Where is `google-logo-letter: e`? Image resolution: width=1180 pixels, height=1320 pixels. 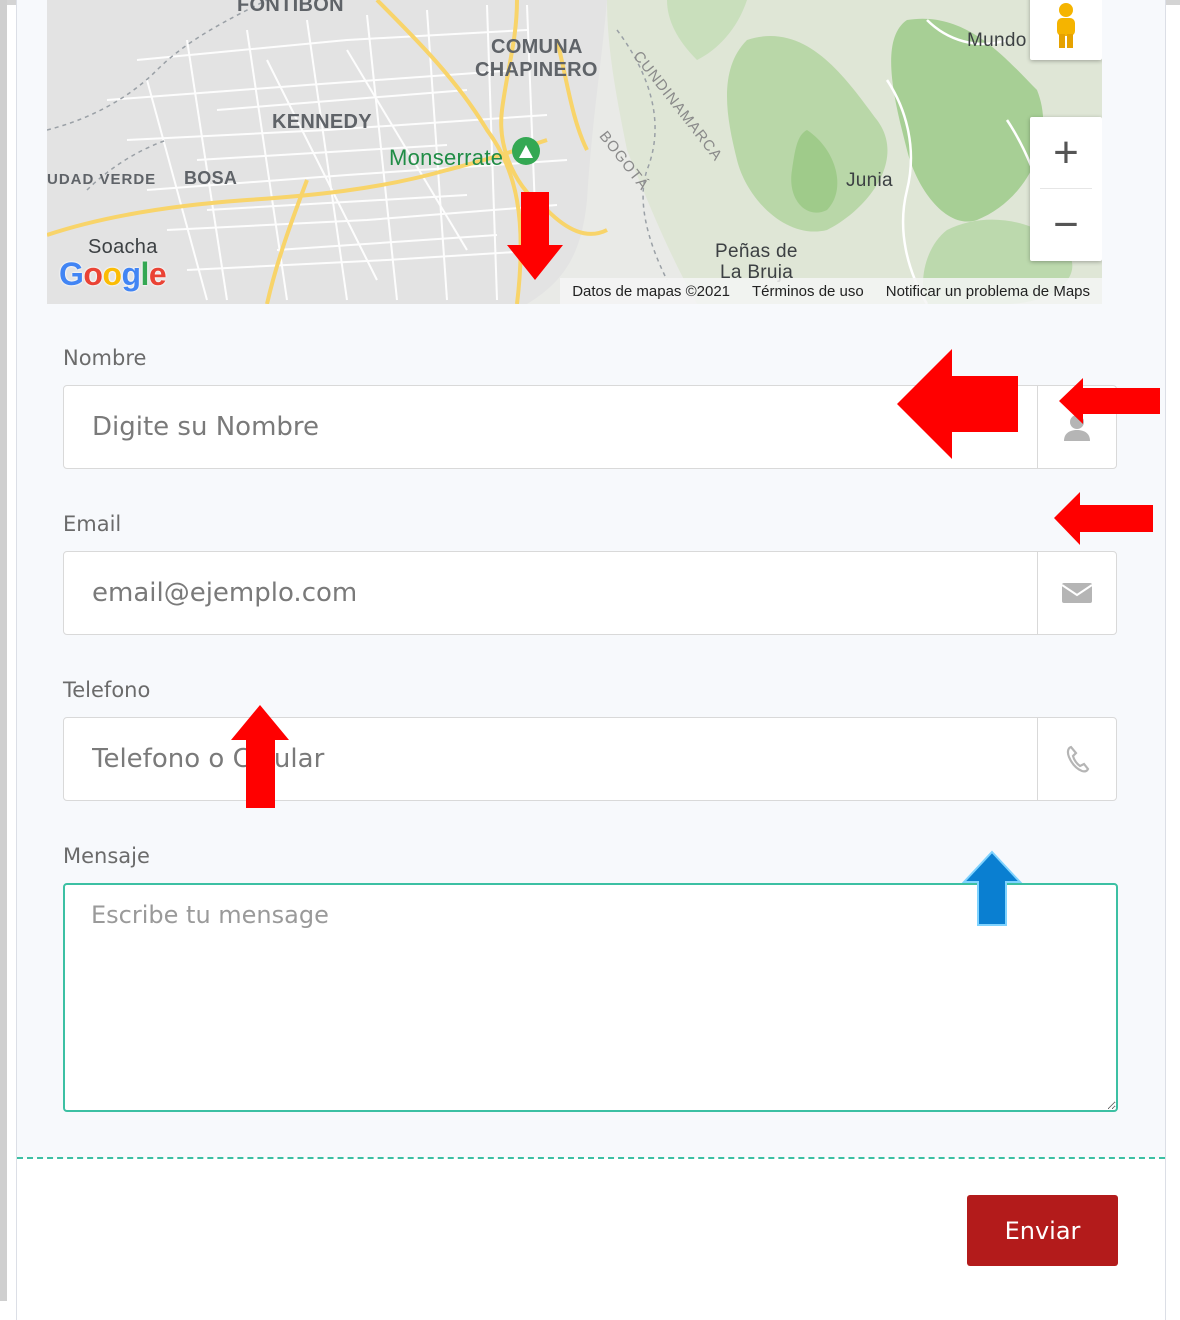 google-logo-letter: e is located at coordinates (157, 274).